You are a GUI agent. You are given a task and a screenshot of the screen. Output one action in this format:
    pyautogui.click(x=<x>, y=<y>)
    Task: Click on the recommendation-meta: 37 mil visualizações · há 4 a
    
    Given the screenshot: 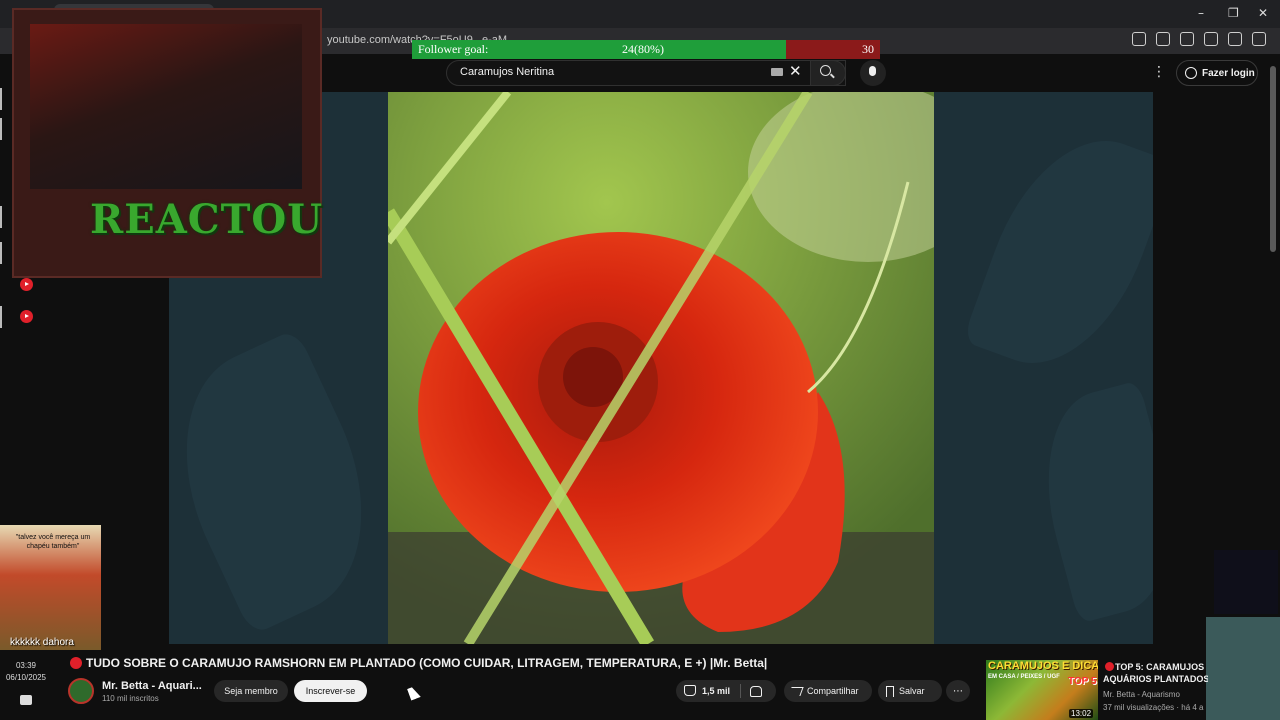 What is the action you would take?
    pyautogui.click(x=1153, y=707)
    